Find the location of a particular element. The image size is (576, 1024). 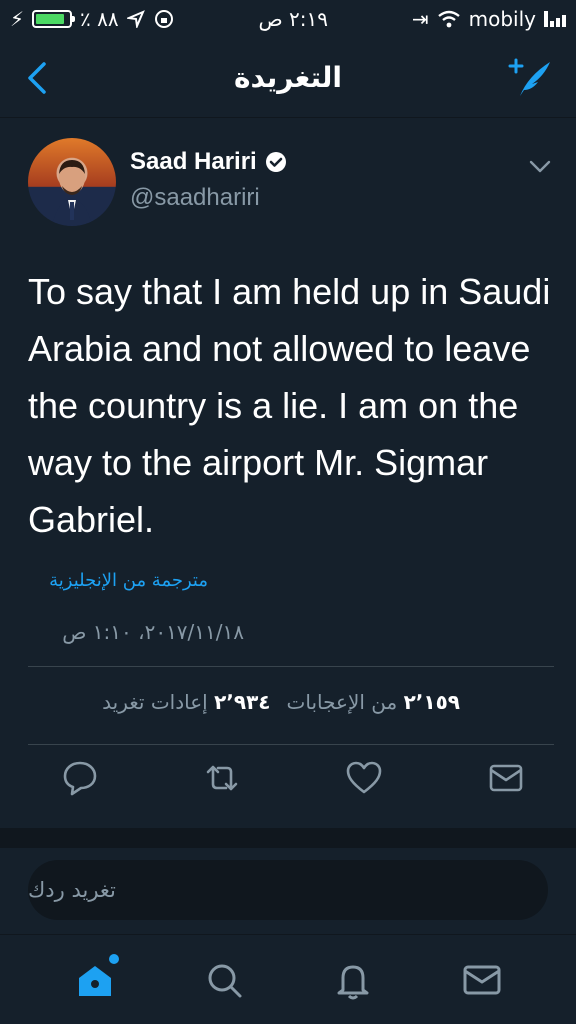

tab-bar is located at coordinates (288, 979).